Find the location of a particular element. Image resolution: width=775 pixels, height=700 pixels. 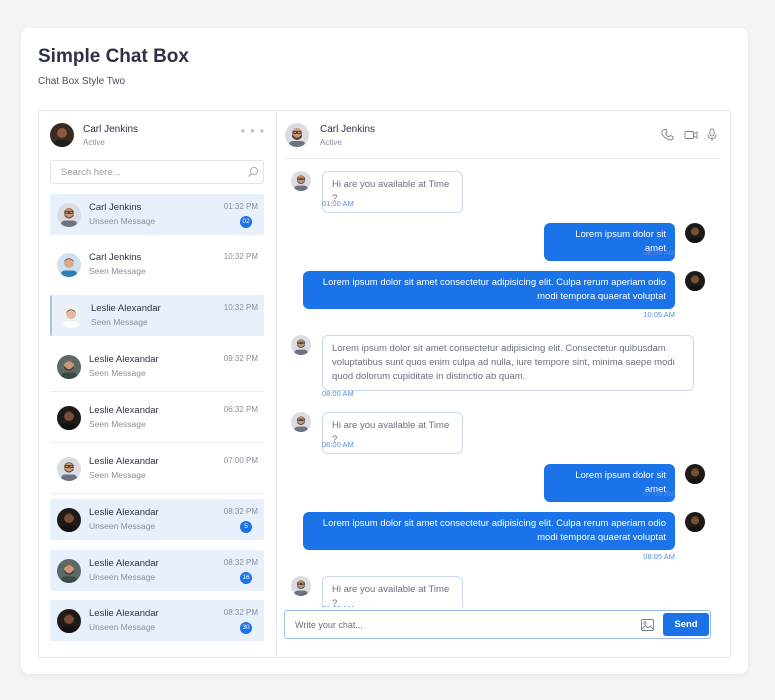

message-time: 06:00 AM is located at coordinates (338, 444).